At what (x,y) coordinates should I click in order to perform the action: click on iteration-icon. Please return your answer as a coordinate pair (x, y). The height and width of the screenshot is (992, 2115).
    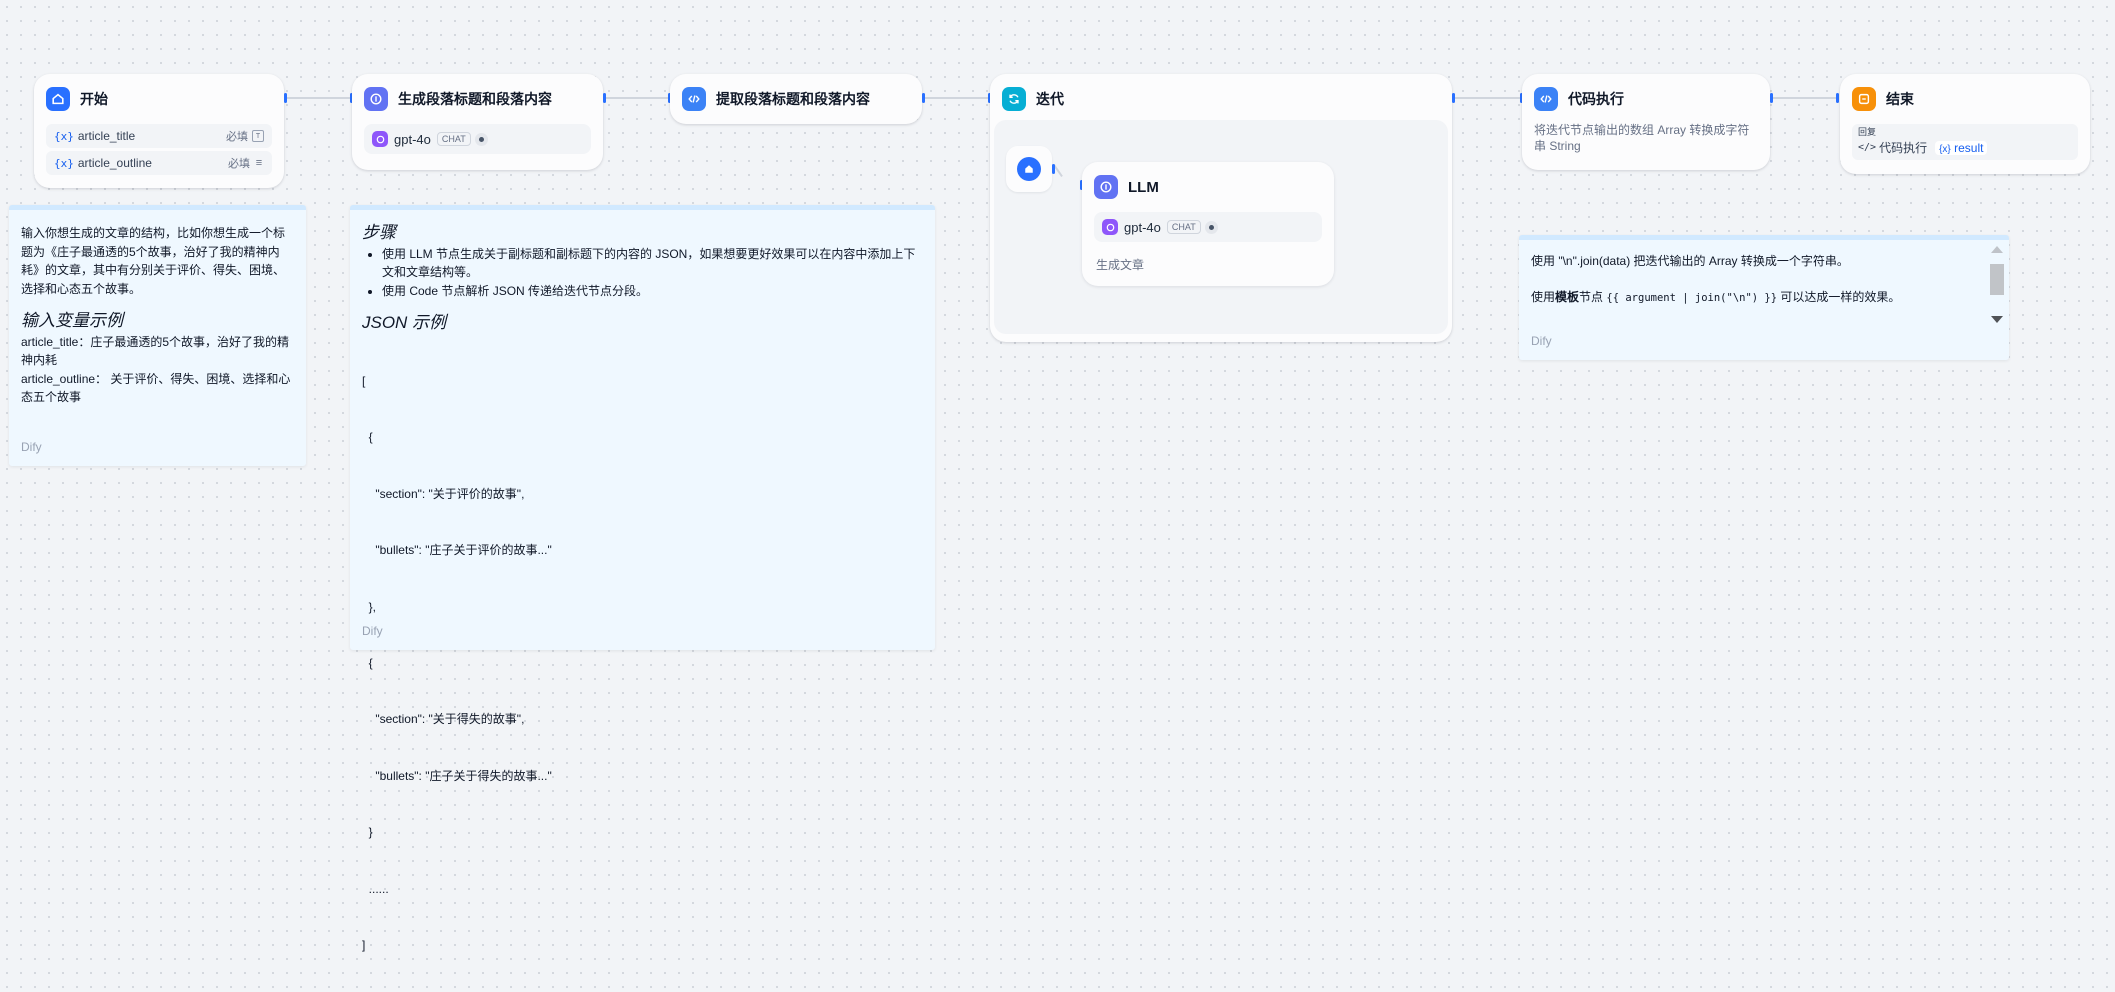
    Looking at the image, I should click on (1014, 99).